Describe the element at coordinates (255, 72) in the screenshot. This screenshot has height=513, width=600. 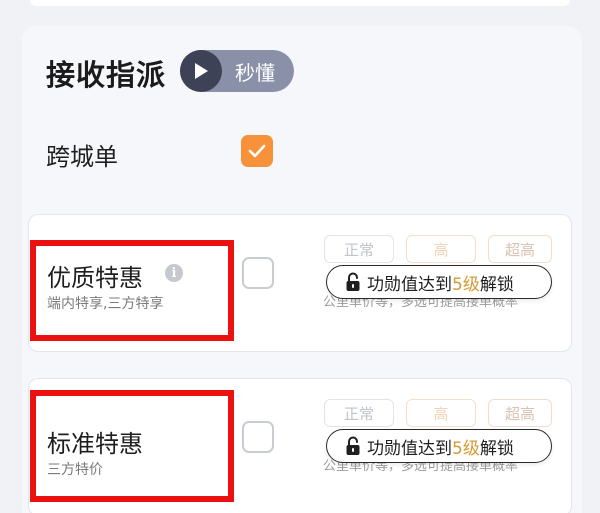
I see `quick-explain-label: 秒懂` at that location.